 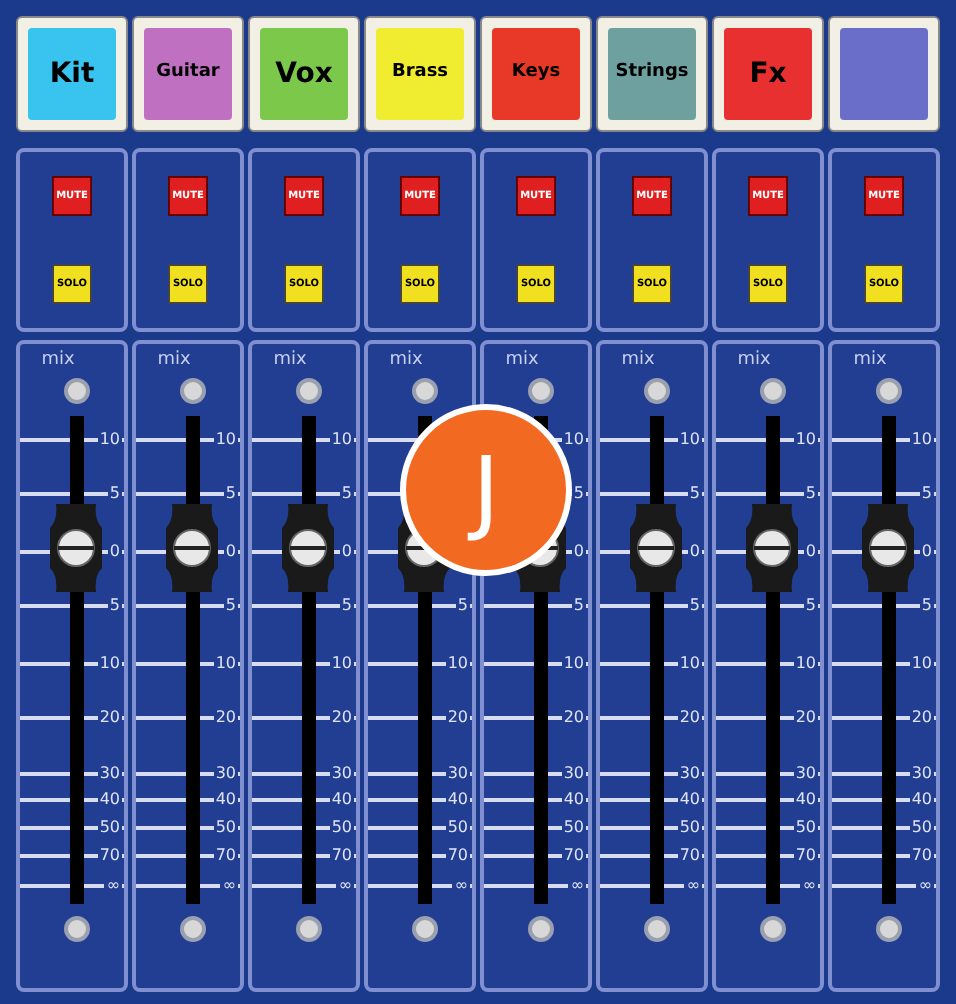 What do you see at coordinates (420, 74) in the screenshot?
I see `channel-name-button: Brass` at bounding box center [420, 74].